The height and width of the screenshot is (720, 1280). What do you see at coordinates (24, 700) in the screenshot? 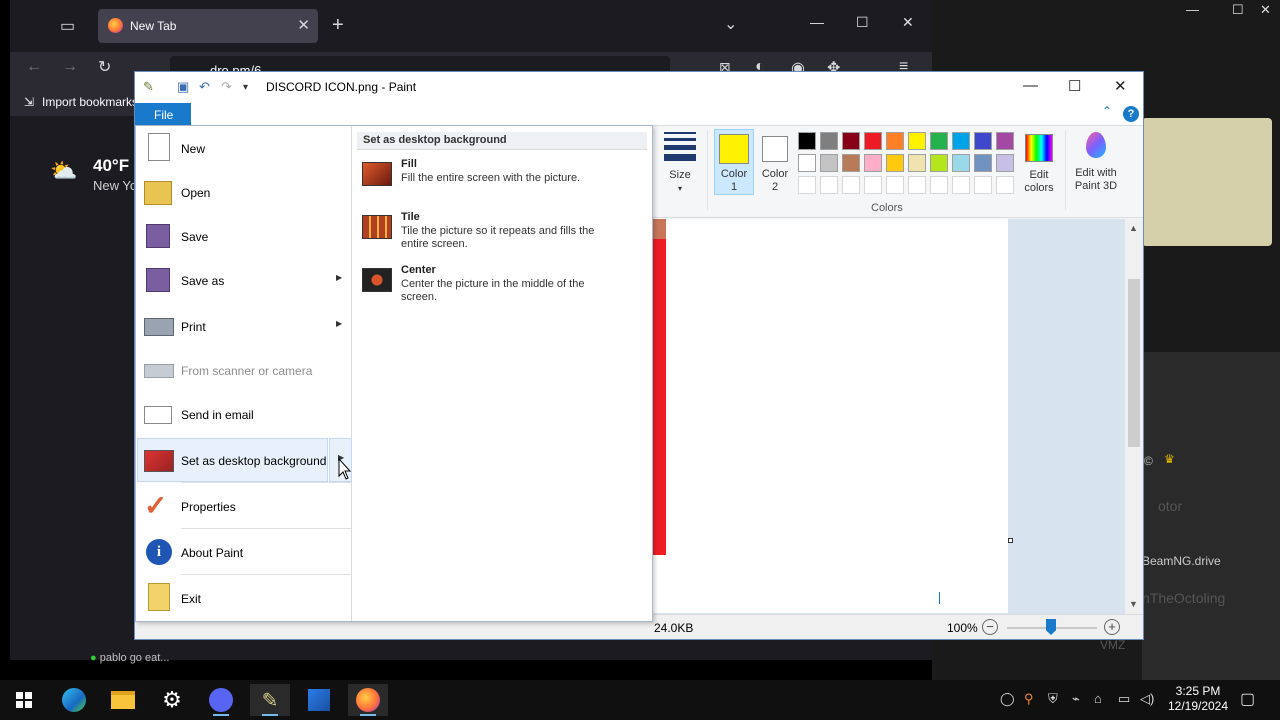
I see `start-button` at bounding box center [24, 700].